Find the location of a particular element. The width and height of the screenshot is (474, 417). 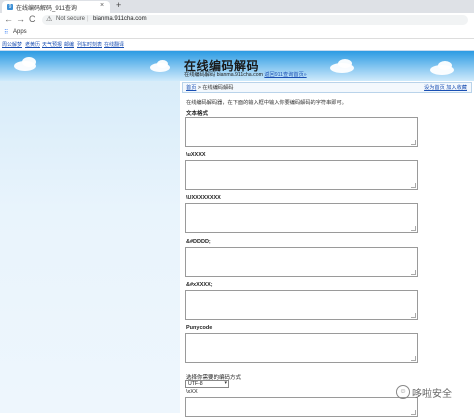

breadcrumb-home-link: 首页 is located at coordinates (191, 88).